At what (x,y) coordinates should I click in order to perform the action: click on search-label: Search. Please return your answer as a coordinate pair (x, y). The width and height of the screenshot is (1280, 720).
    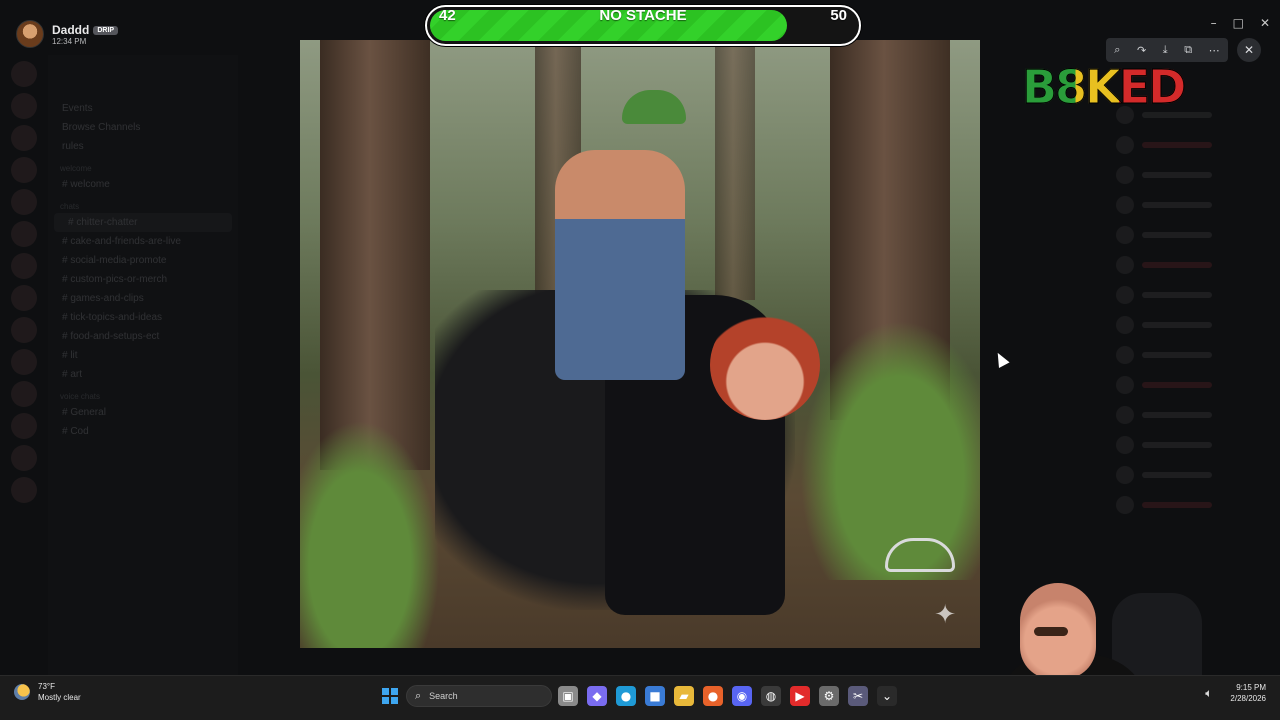
    Looking at the image, I should click on (443, 696).